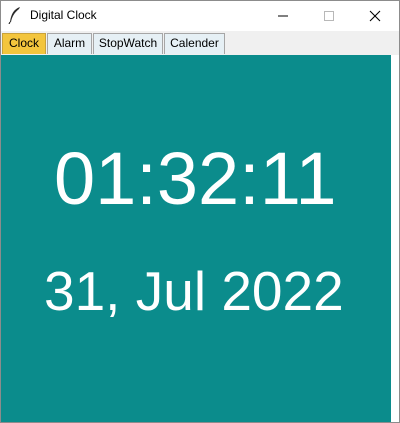 This screenshot has height=423, width=400. What do you see at coordinates (24, 43) in the screenshot?
I see `tab-clock: Clock` at bounding box center [24, 43].